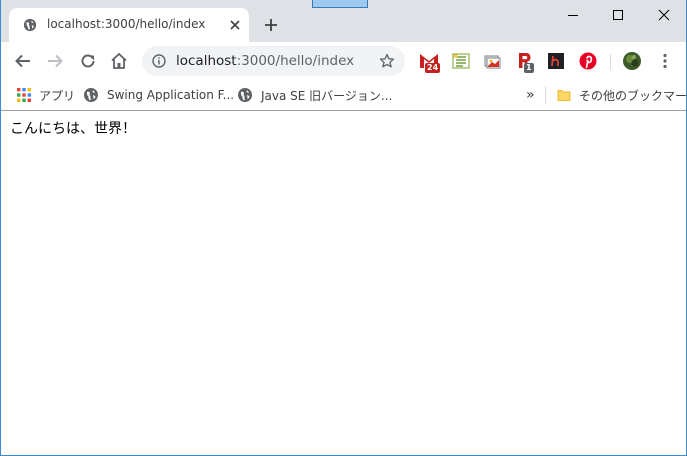  I want to click on spreadsheet-icon, so click(461, 61).